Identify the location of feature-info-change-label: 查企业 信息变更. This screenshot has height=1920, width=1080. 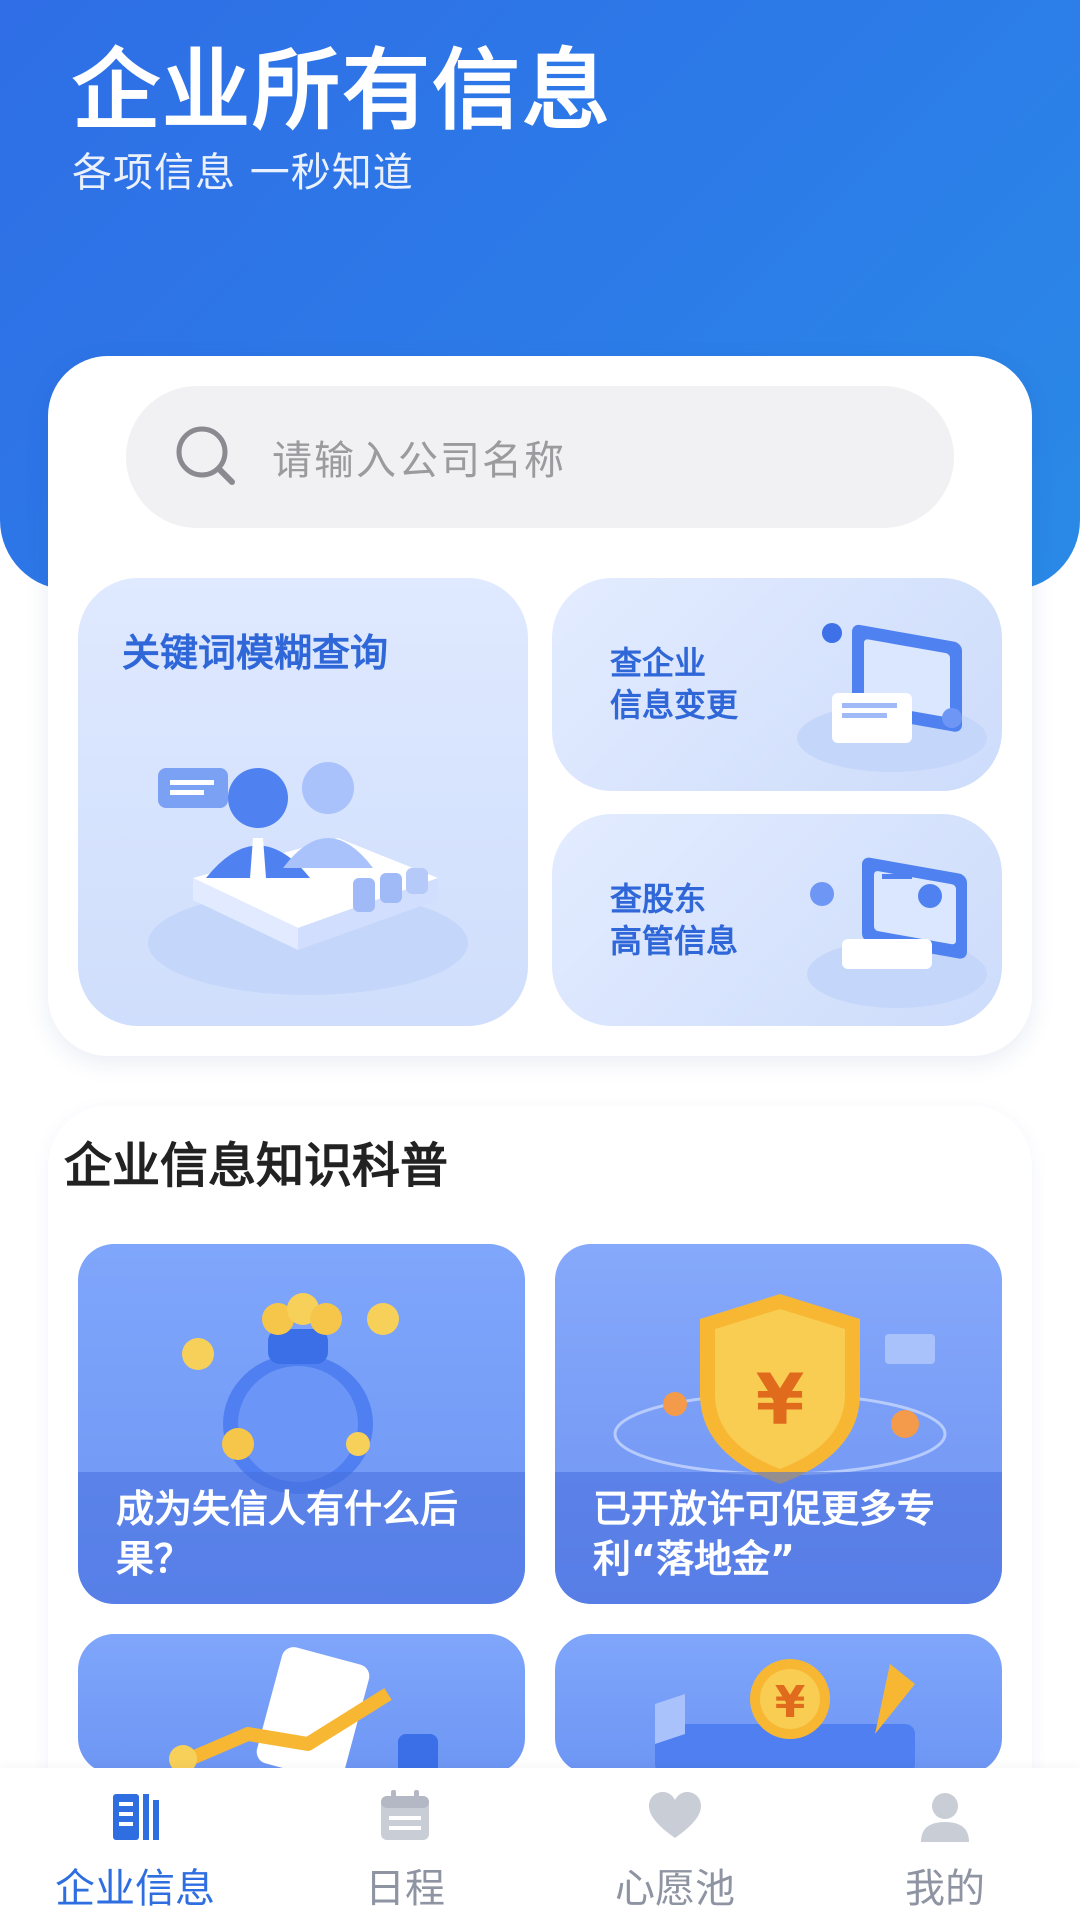
(710, 684).